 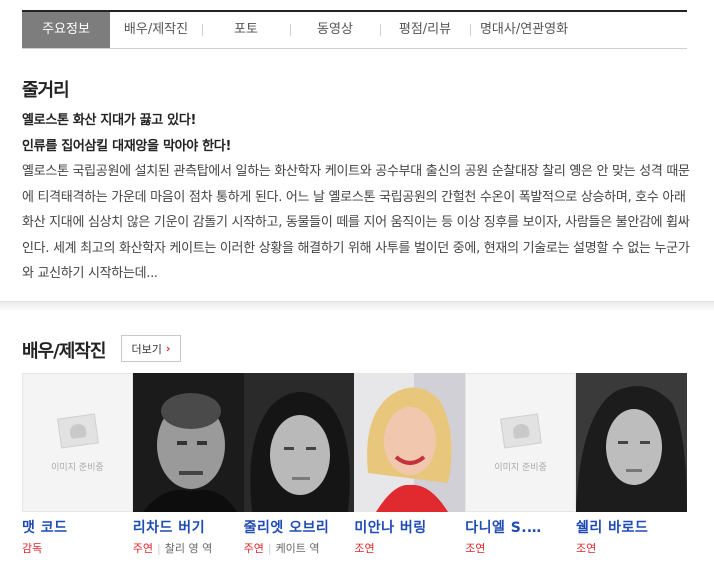 What do you see at coordinates (631, 527) in the screenshot?
I see `cast-name: 쉘리 바로드` at bounding box center [631, 527].